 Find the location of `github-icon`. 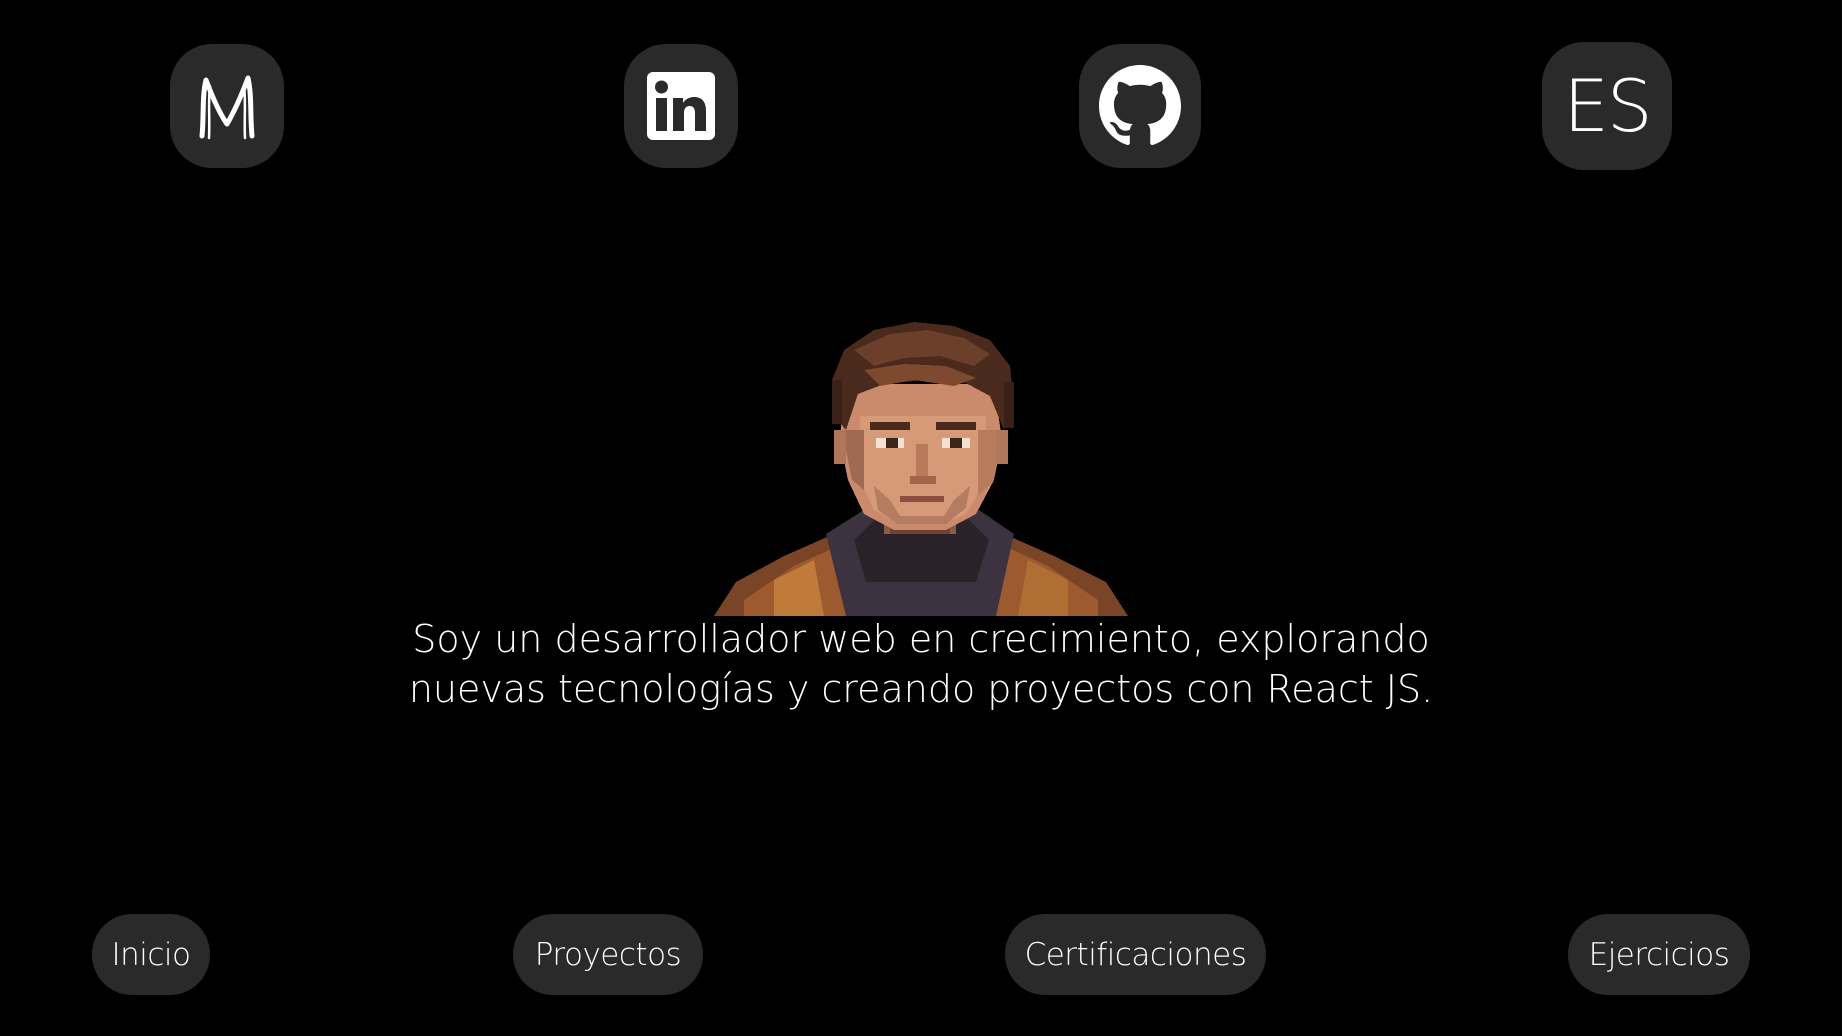

github-icon is located at coordinates (1140, 105).